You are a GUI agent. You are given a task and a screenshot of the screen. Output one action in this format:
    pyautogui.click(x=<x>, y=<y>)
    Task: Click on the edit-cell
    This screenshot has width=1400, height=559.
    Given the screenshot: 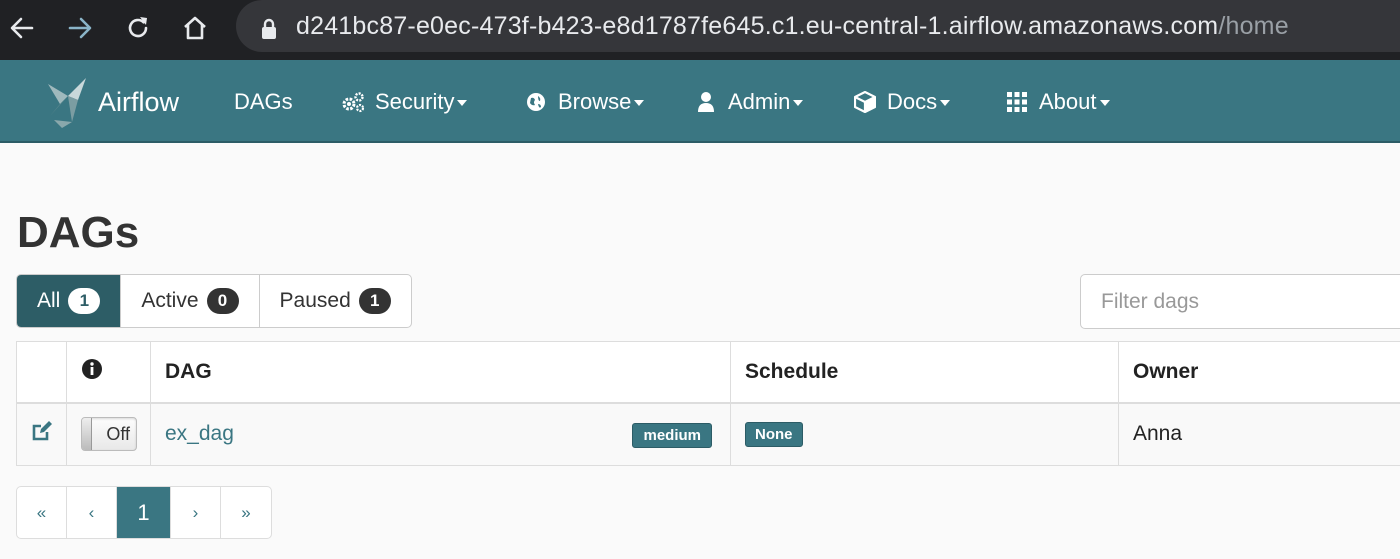 What is the action you would take?
    pyautogui.click(x=41, y=434)
    